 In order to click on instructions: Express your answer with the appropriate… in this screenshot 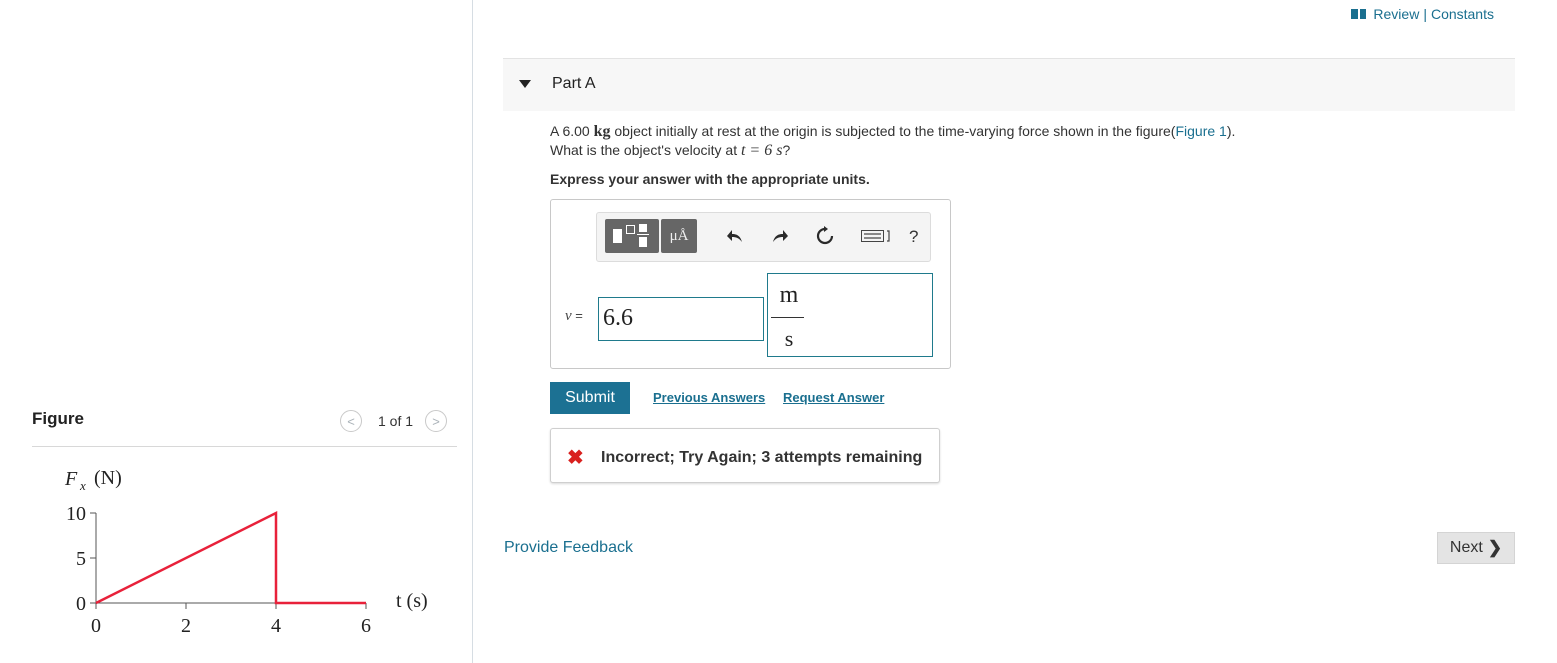, I will do `click(710, 179)`.